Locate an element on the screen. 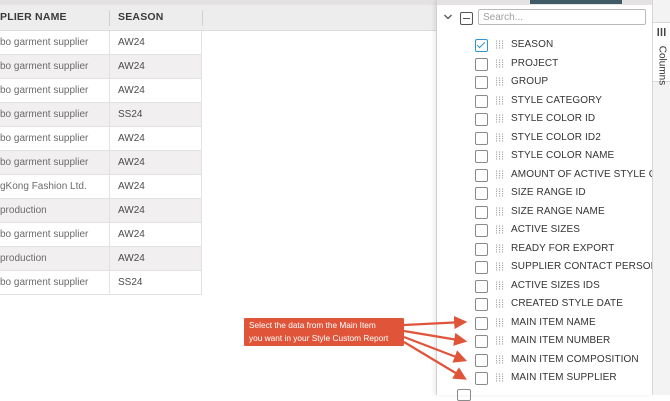 Image resolution: width=670 pixels, height=401 pixels. header-season: SEASON is located at coordinates (141, 17).